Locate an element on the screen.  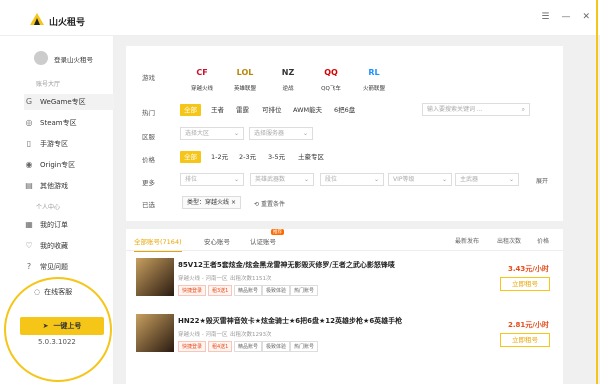
region-select-value: 选择大区 is located at coordinates (197, 133).